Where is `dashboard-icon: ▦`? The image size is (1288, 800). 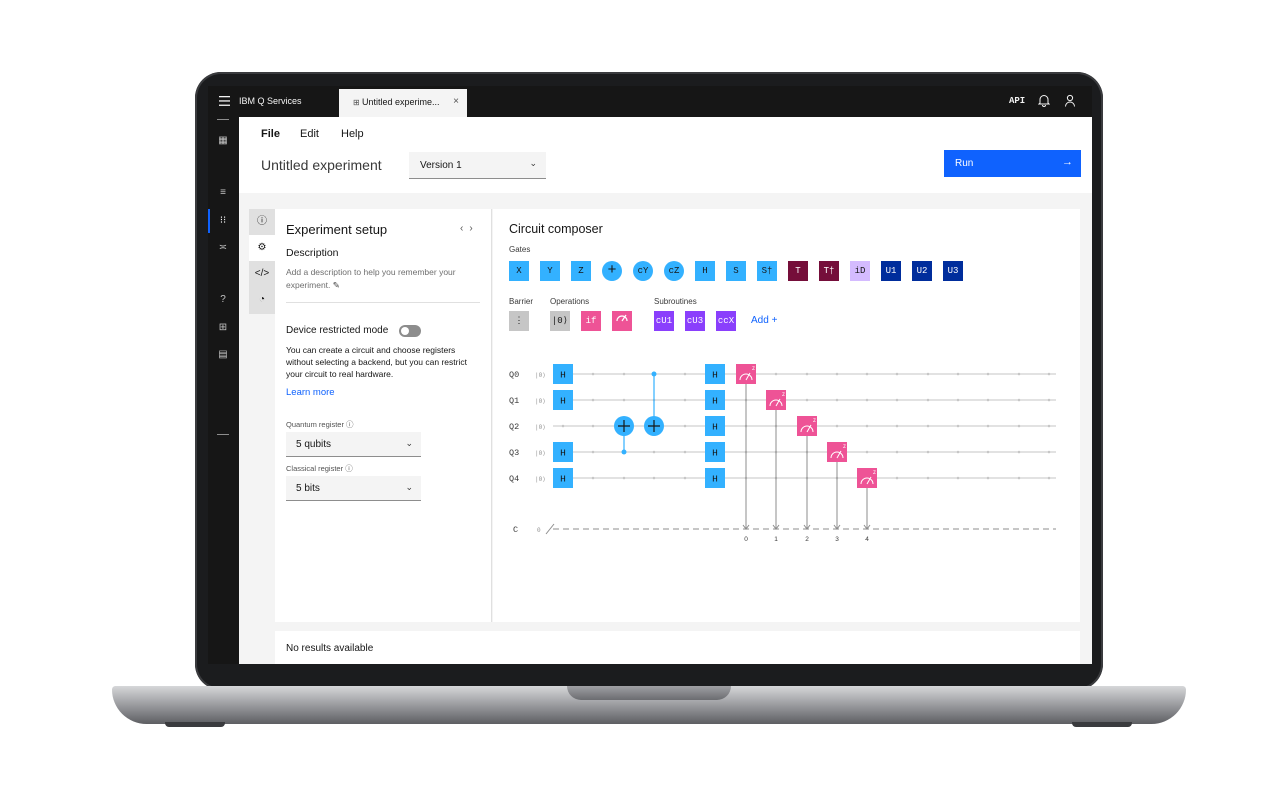 dashboard-icon: ▦ is located at coordinates (223, 141).